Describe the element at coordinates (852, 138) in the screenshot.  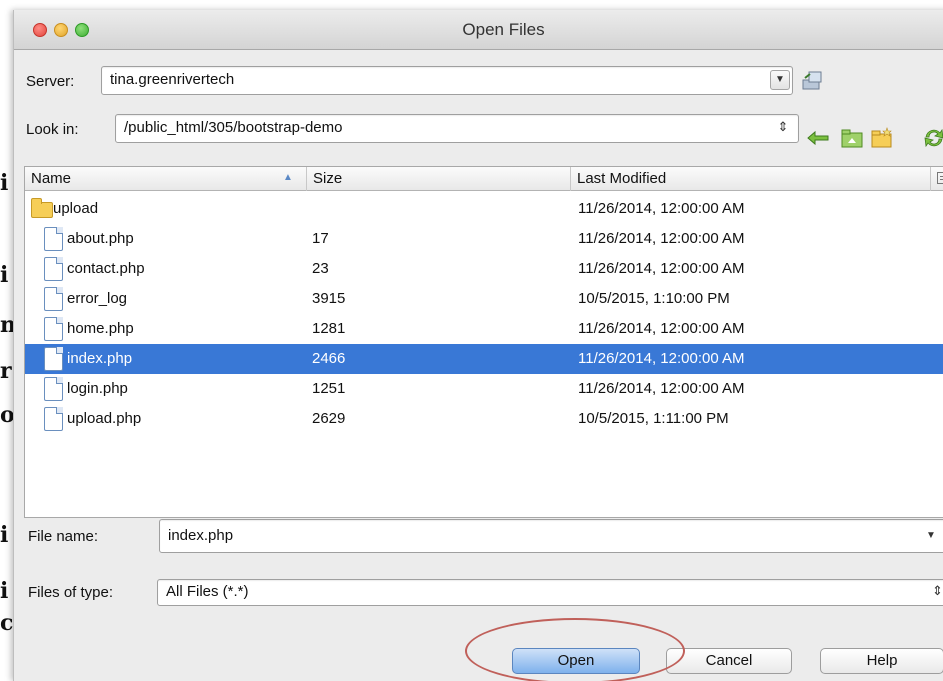
I see `home-folder-icon` at that location.